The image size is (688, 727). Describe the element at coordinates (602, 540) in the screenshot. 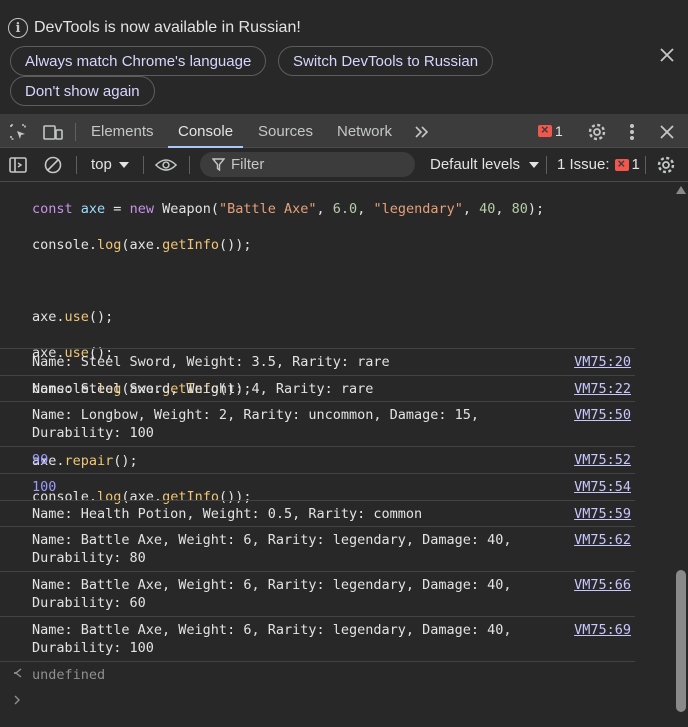

I see `log-source-link: VM75:62` at that location.